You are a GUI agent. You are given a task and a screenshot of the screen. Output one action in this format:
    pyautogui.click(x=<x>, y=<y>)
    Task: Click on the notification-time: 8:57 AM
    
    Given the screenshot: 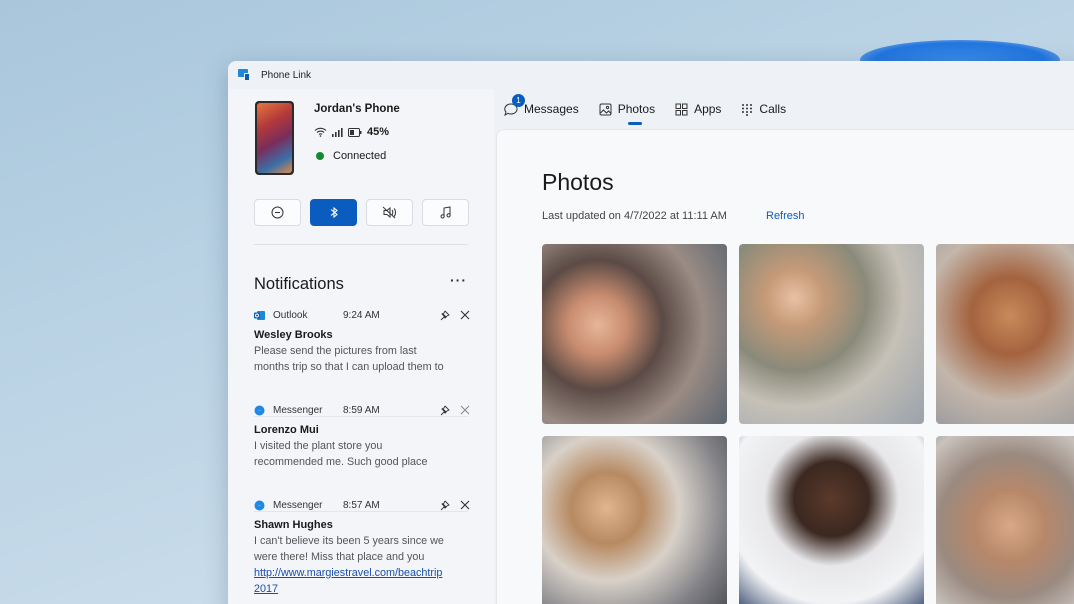 What is the action you would take?
    pyautogui.click(x=361, y=505)
    